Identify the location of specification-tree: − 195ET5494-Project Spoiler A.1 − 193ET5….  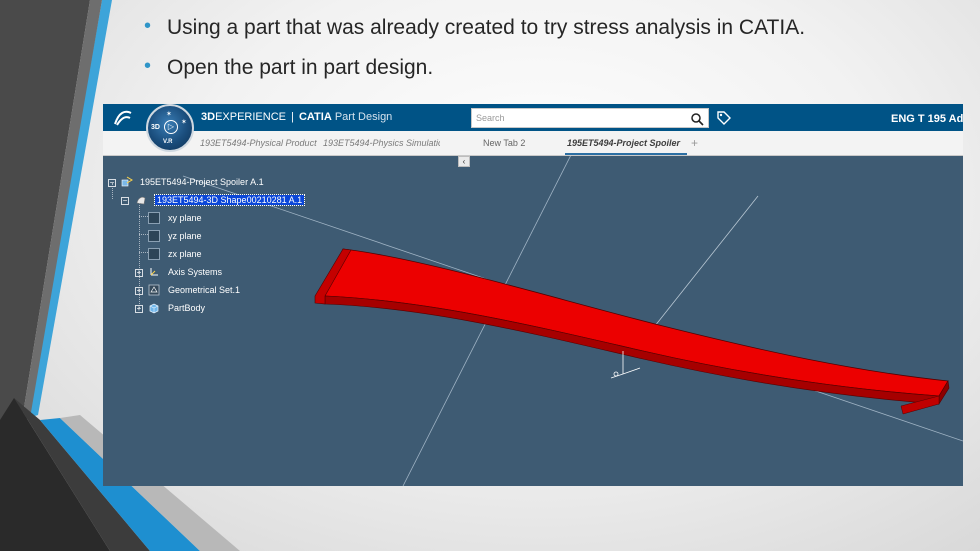
(253, 236).